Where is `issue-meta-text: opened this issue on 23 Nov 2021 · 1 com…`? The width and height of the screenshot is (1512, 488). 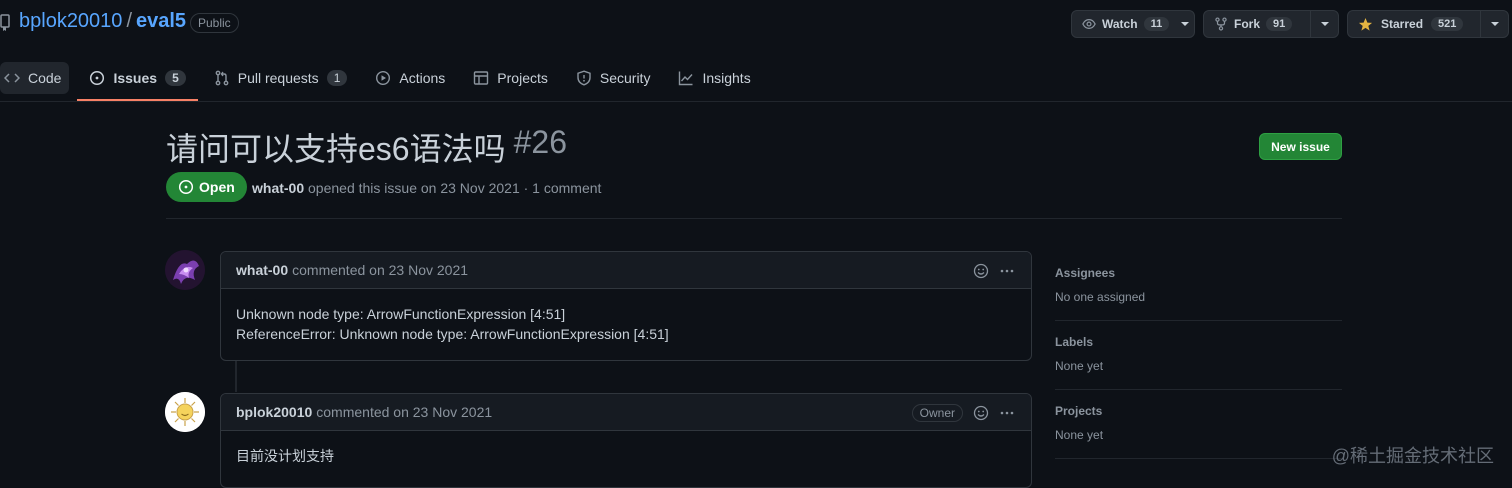 issue-meta-text: opened this issue on 23 Nov 2021 · 1 com… is located at coordinates (455, 188).